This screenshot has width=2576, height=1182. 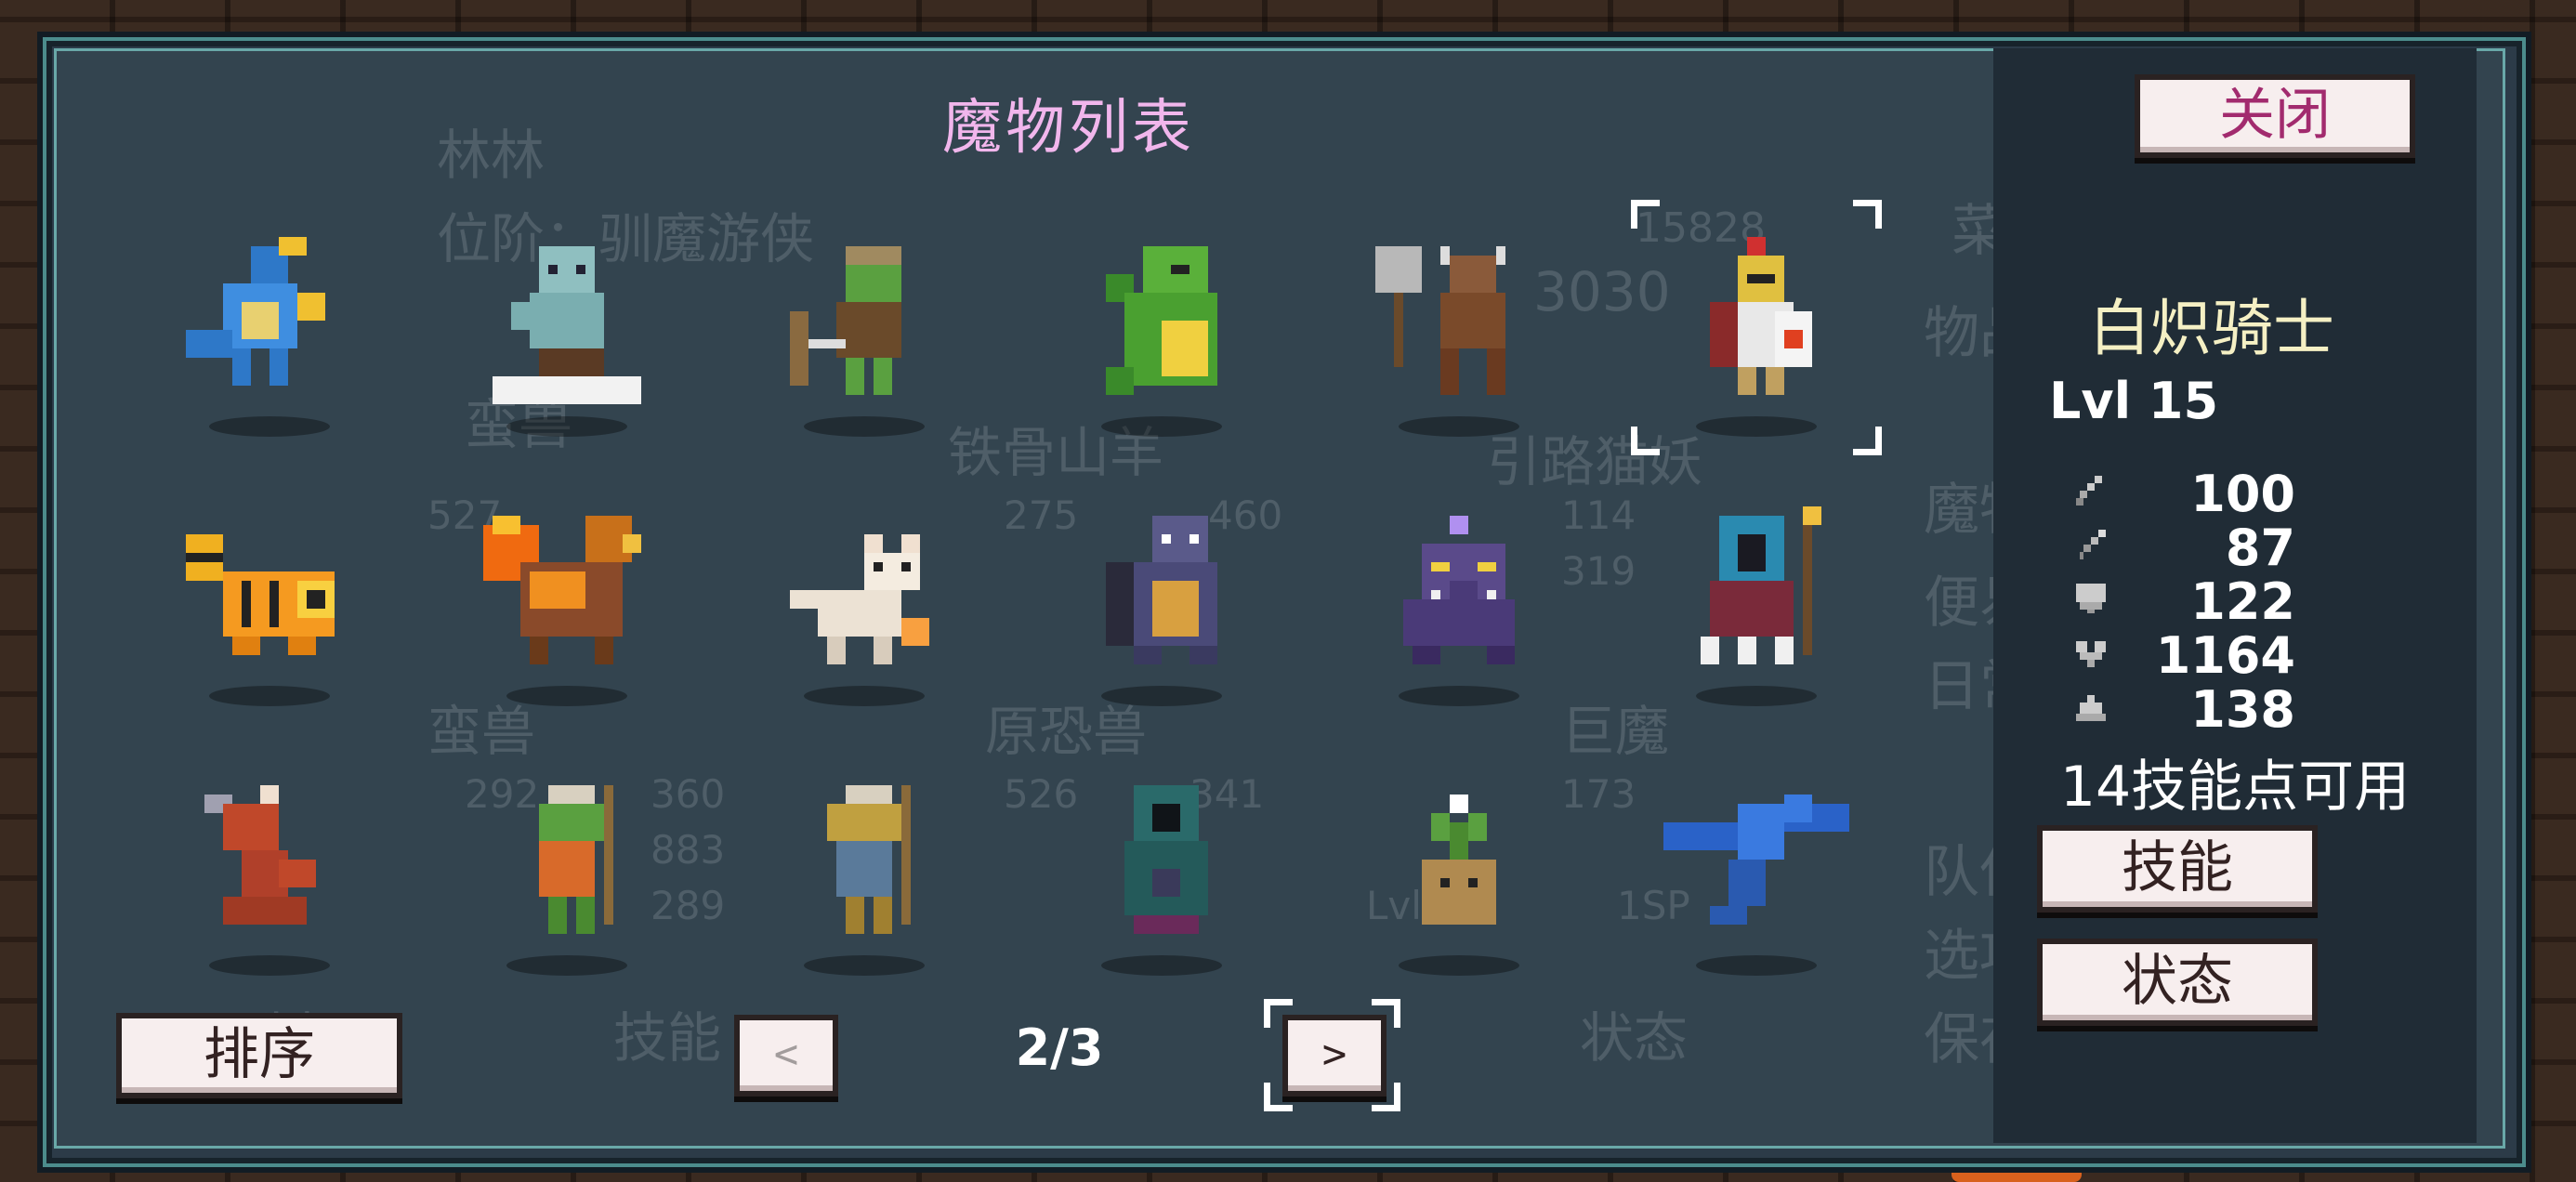 I want to click on boot-icon, so click(x=2091, y=708).